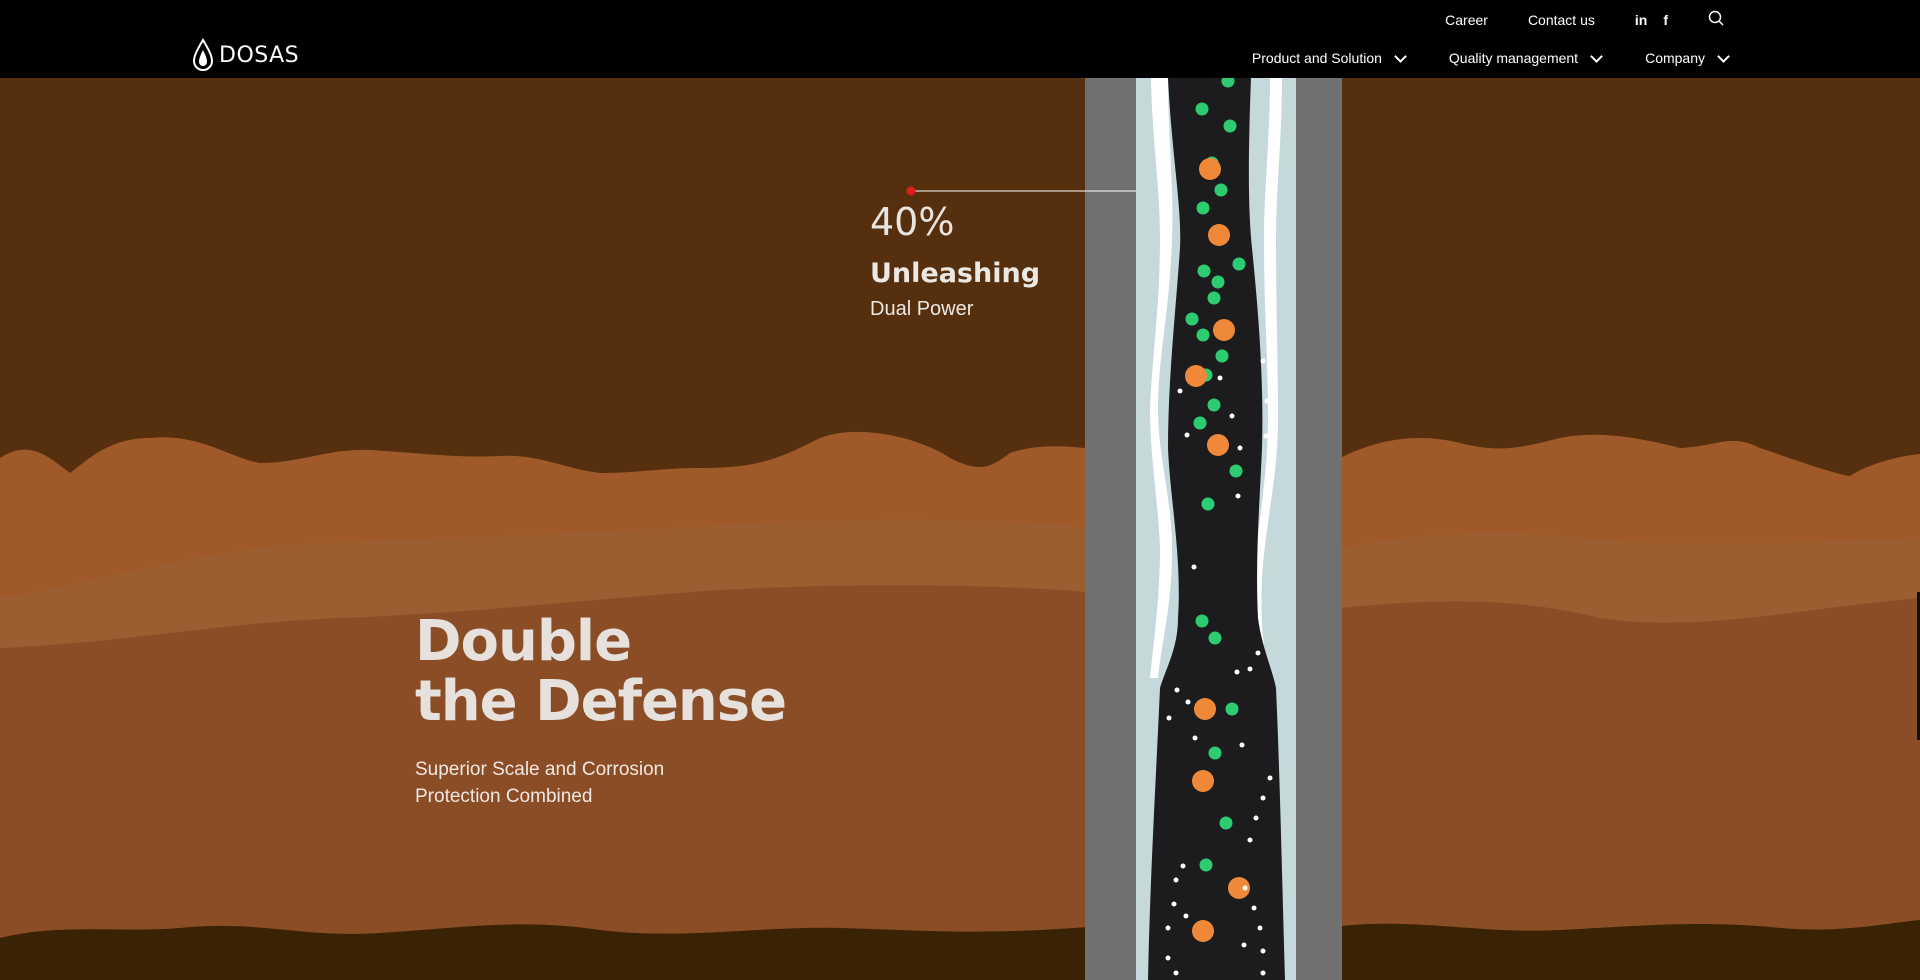 The height and width of the screenshot is (980, 1920). I want to click on hero-title-line-2: the Defense, so click(601, 701).